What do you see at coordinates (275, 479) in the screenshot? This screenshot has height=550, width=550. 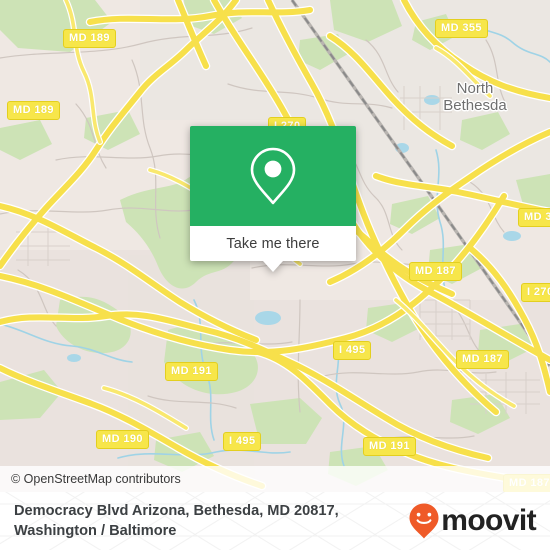 I see `map-attribution-bar: © OpenStreetMap contributors` at bounding box center [275, 479].